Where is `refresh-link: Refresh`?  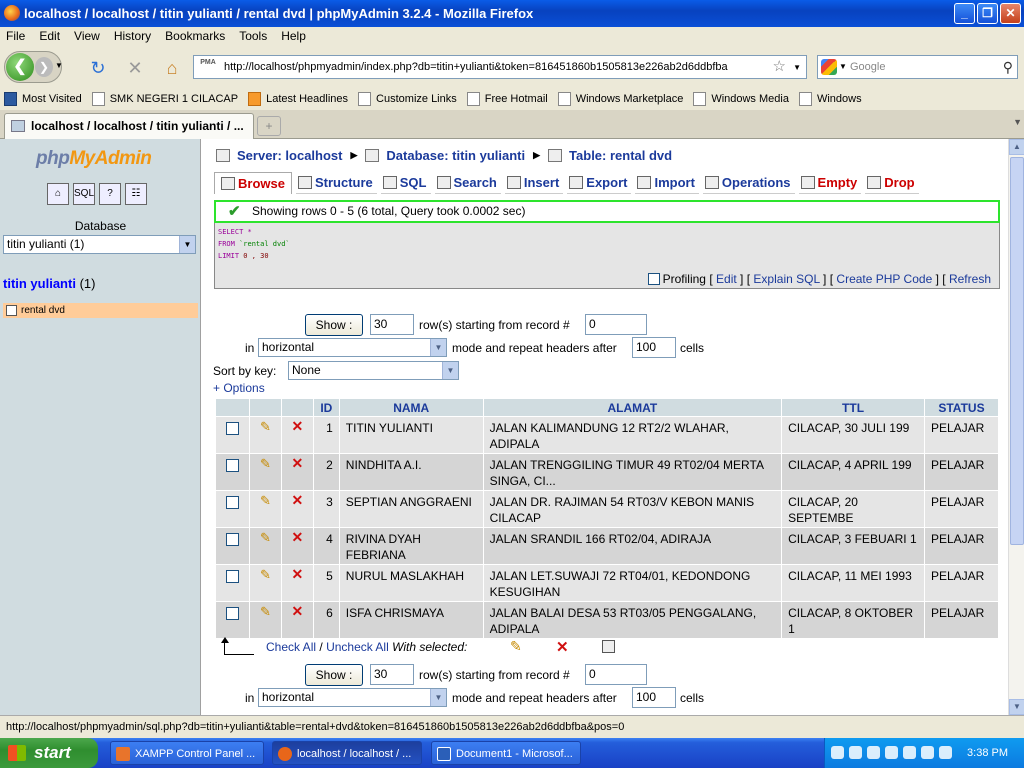
refresh-link: Refresh is located at coordinates (970, 279).